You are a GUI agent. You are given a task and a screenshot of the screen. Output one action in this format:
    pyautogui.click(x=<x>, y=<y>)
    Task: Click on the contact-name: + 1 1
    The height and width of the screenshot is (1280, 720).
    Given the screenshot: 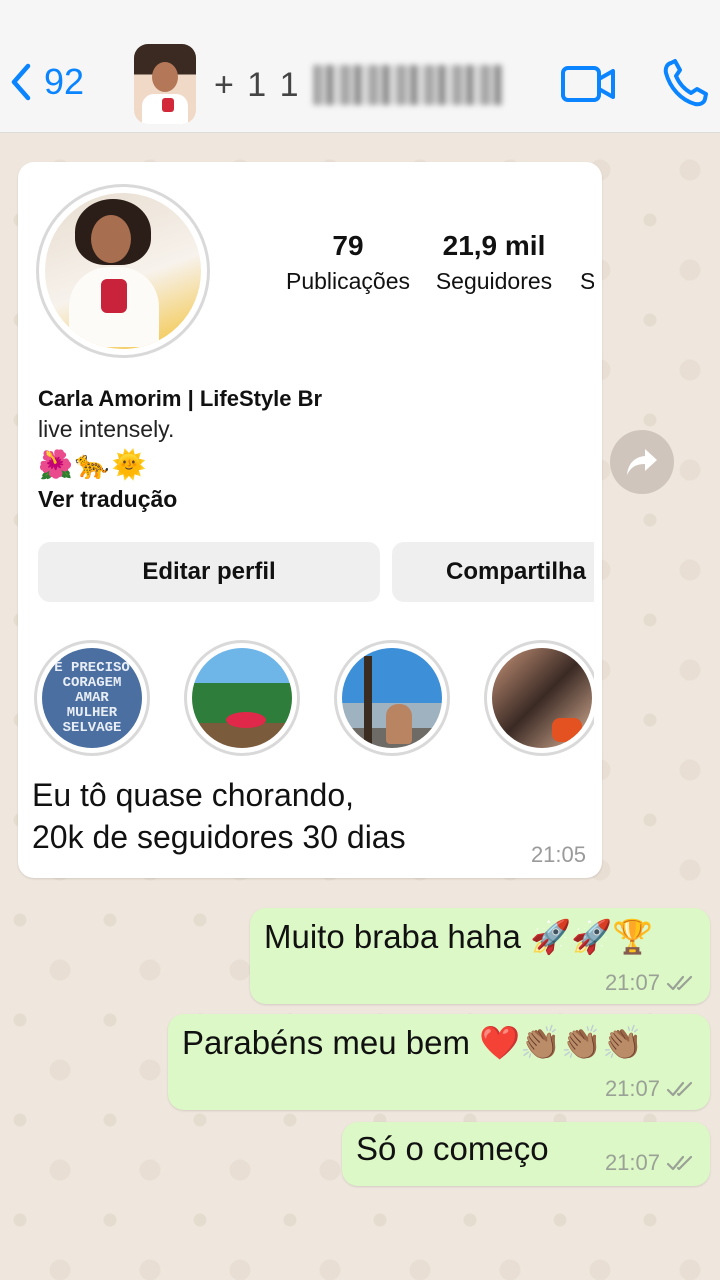 What is the action you would take?
    pyautogui.click(x=358, y=85)
    